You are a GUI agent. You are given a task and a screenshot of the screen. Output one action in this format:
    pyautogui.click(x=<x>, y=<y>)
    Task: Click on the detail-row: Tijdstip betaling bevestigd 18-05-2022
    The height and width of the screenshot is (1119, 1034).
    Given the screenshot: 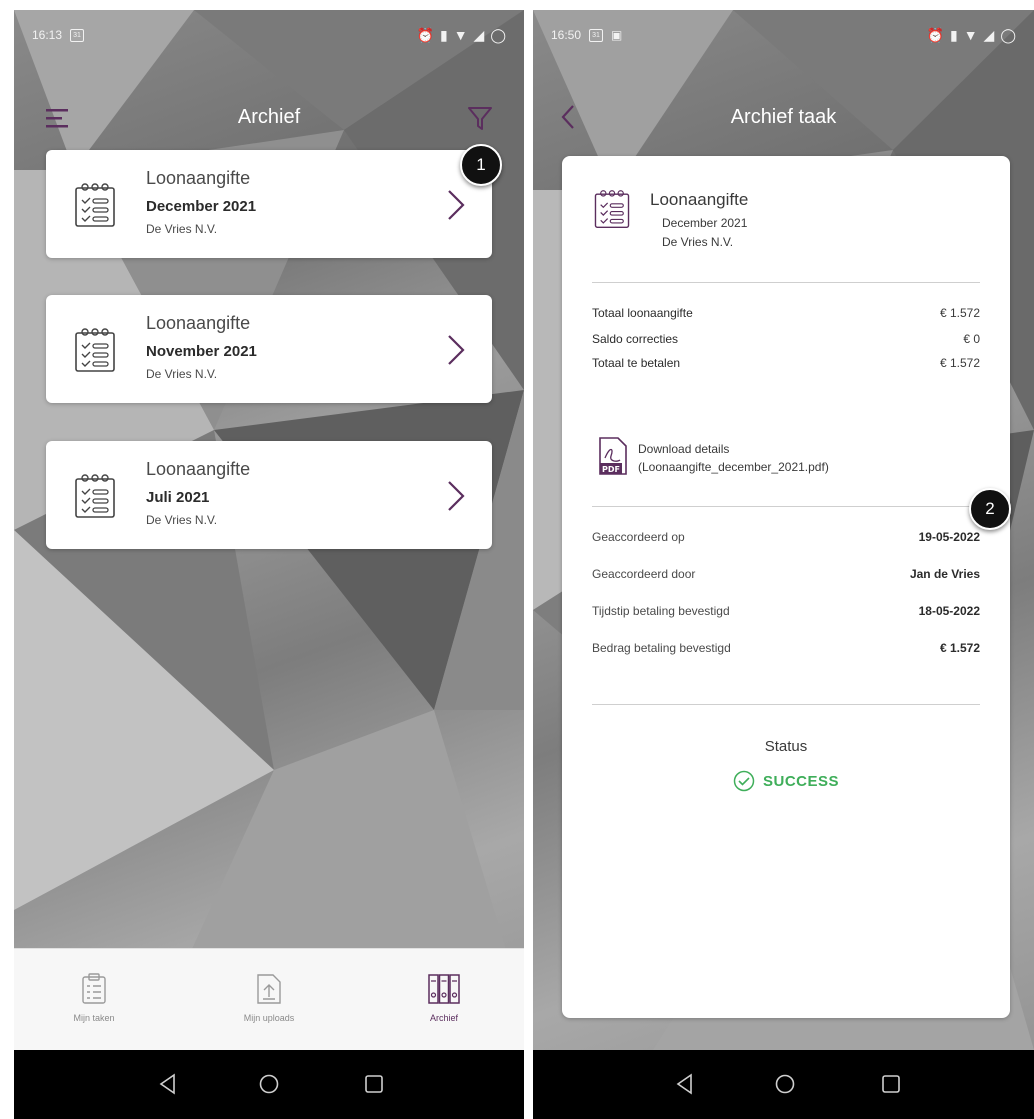 What is the action you would take?
    pyautogui.click(x=786, y=611)
    